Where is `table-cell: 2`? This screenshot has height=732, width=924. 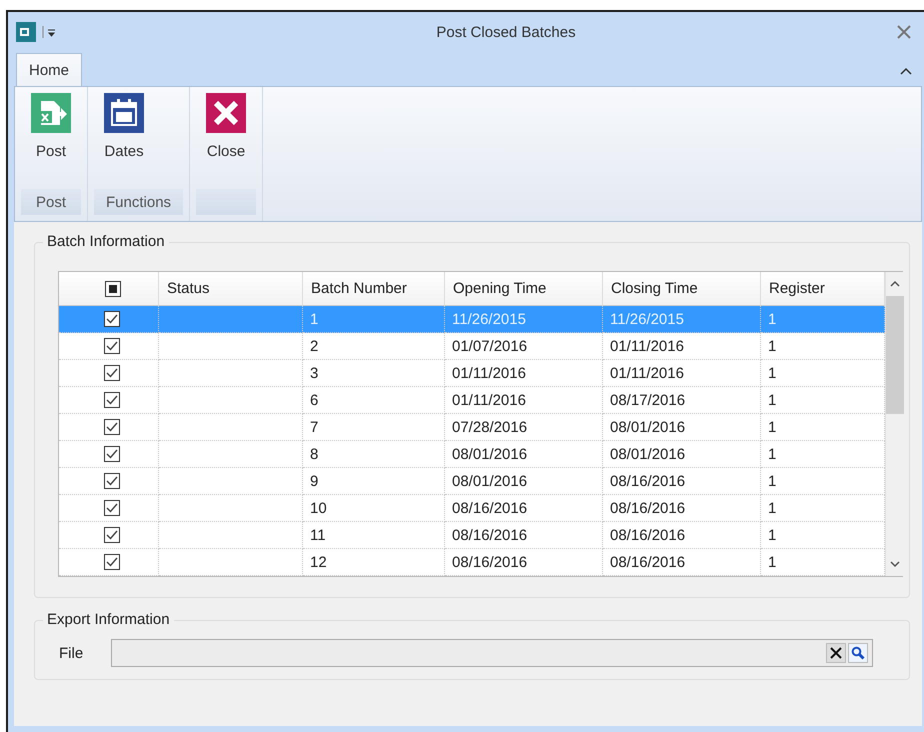
table-cell: 2 is located at coordinates (374, 346).